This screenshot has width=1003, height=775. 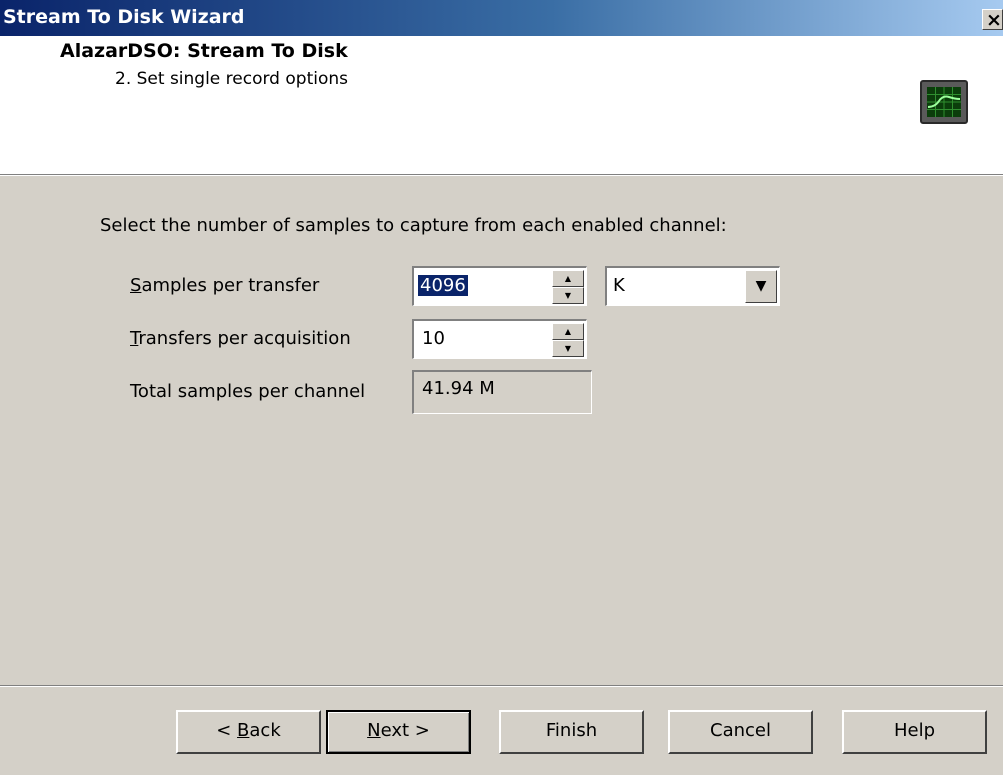 I want to click on oscilloscope-icon, so click(x=944, y=102).